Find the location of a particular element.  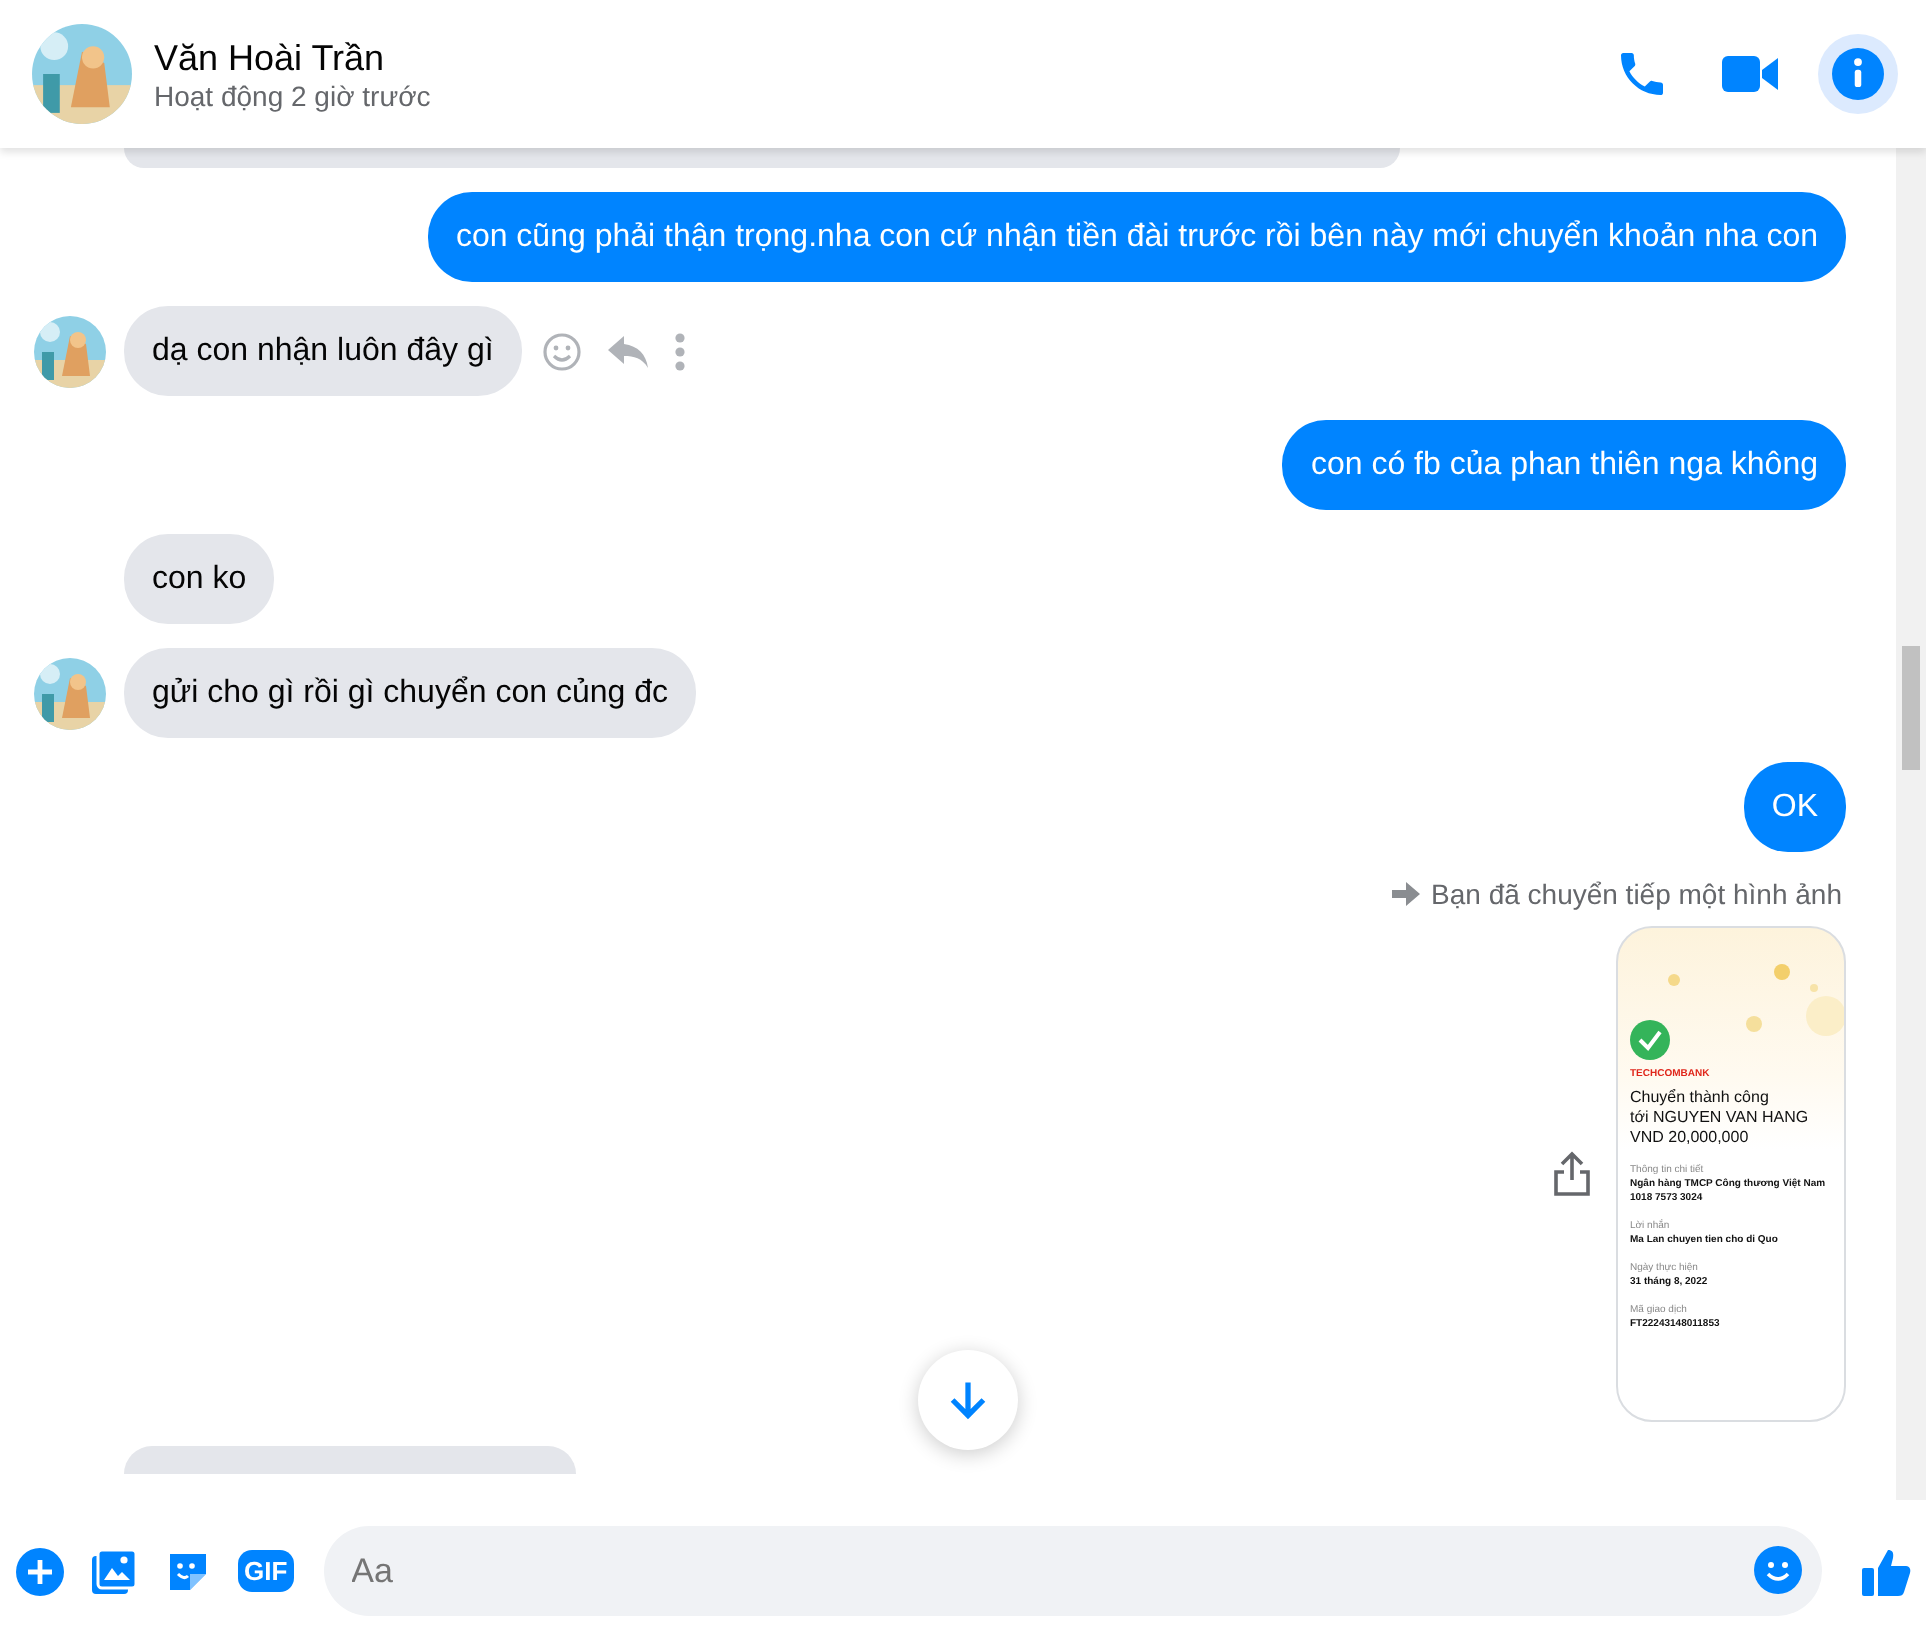

plus-icon is located at coordinates (40, 1571).